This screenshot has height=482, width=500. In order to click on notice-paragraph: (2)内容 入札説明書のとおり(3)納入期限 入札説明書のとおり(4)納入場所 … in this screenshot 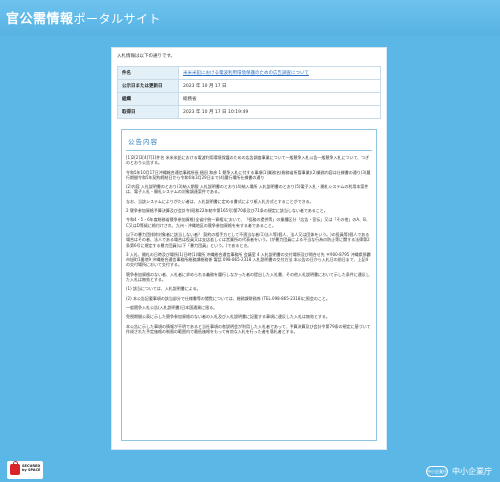, I will do `click(247, 189)`.